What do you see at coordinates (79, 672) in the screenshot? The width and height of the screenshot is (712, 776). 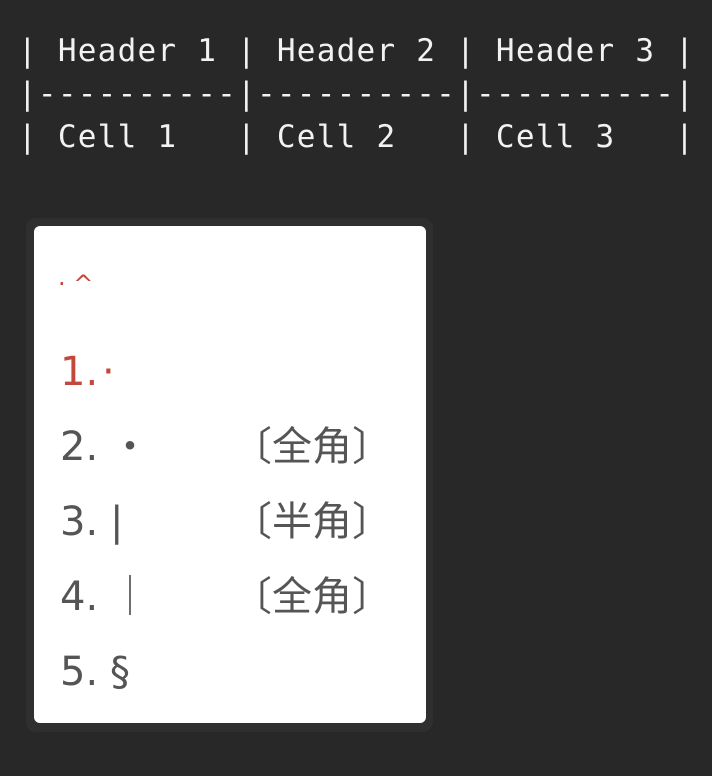 I see `candidate-number: 5.` at bounding box center [79, 672].